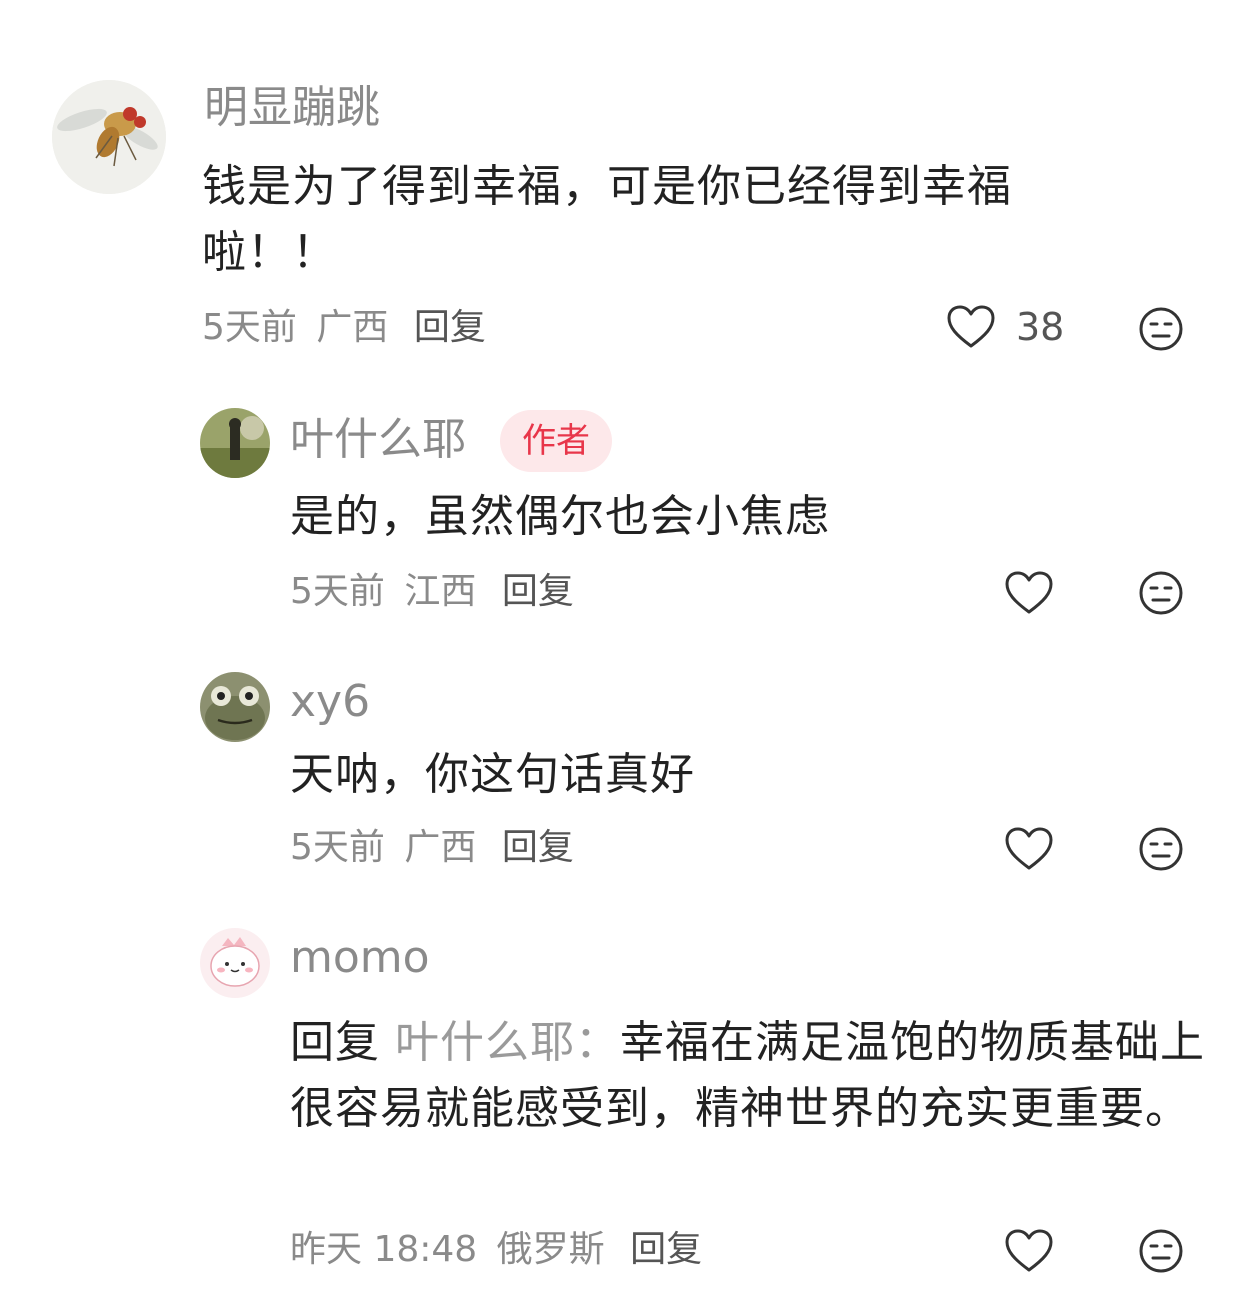 Image resolution: width=1260 pixels, height=1308 pixels. What do you see at coordinates (360, 958) in the screenshot?
I see `username: momo` at bounding box center [360, 958].